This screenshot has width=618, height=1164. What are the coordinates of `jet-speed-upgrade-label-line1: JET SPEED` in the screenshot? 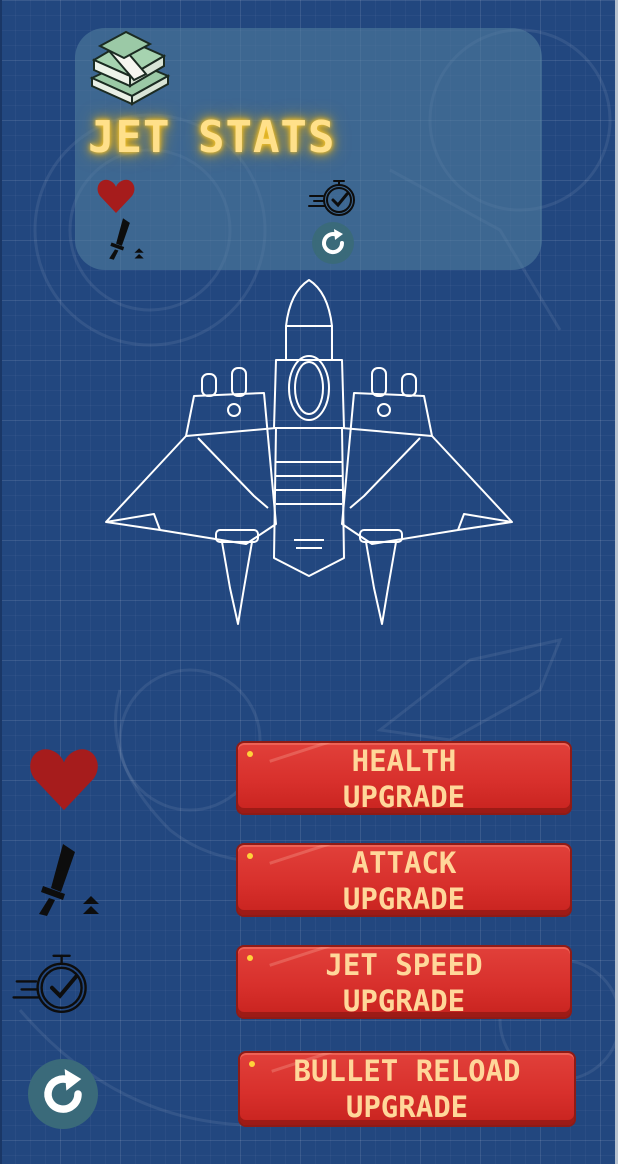 It's located at (404, 965).